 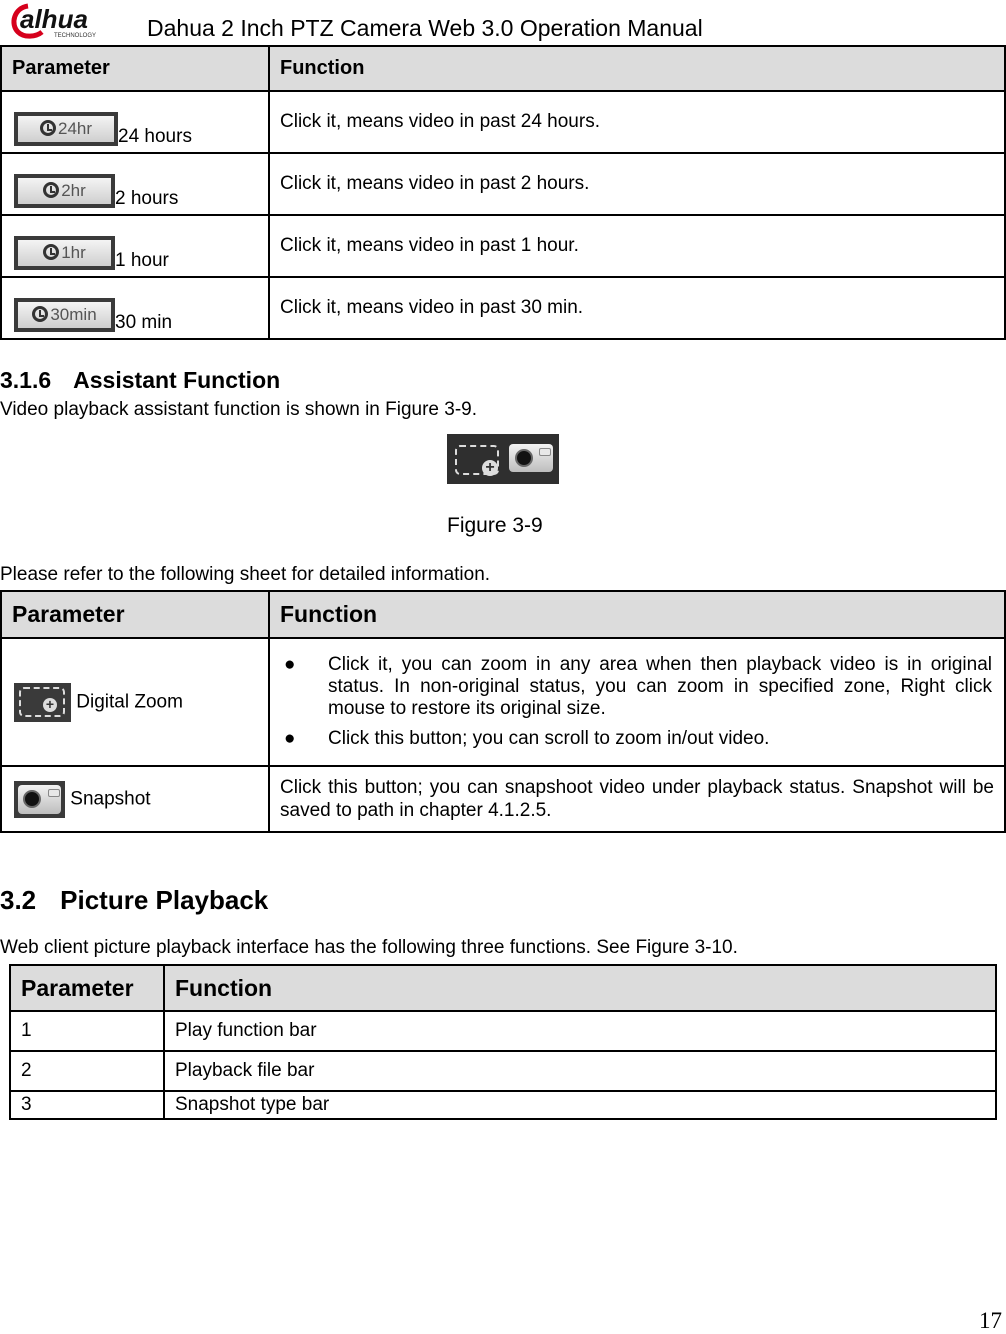 I want to click on time-2hr-button: 2hr, so click(x=64, y=191).